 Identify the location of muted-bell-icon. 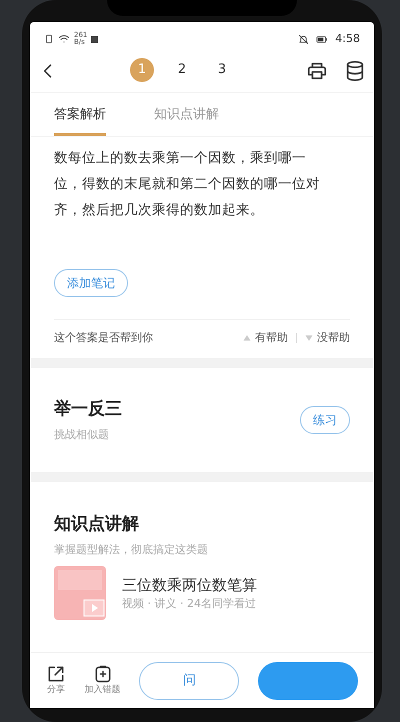
(304, 39).